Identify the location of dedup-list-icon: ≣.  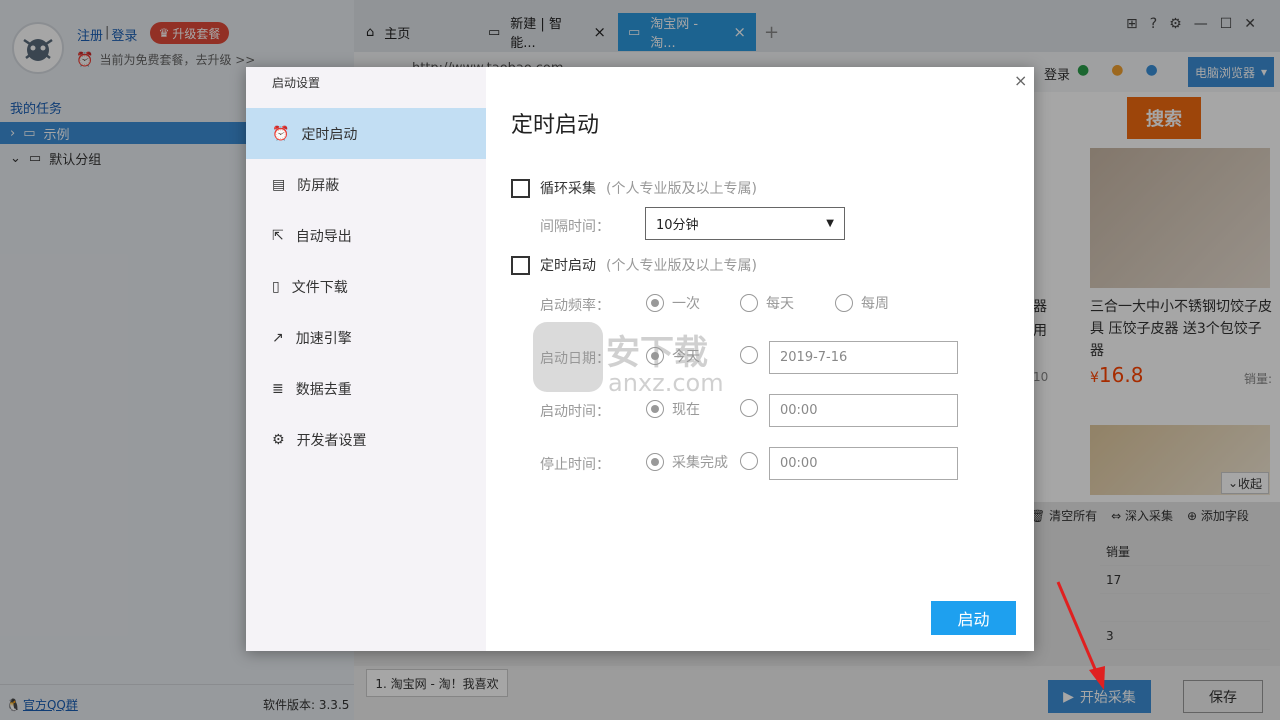
(278, 388).